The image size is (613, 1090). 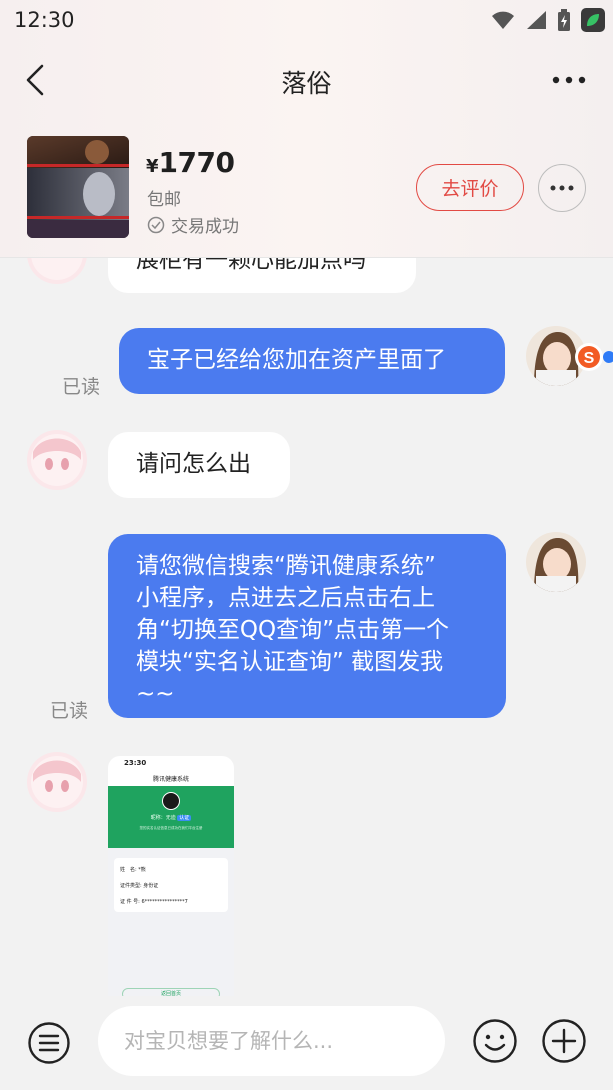 I want to click on profile-note: 您的实名认证信息已成功在我们平台注册, so click(x=171, y=828).